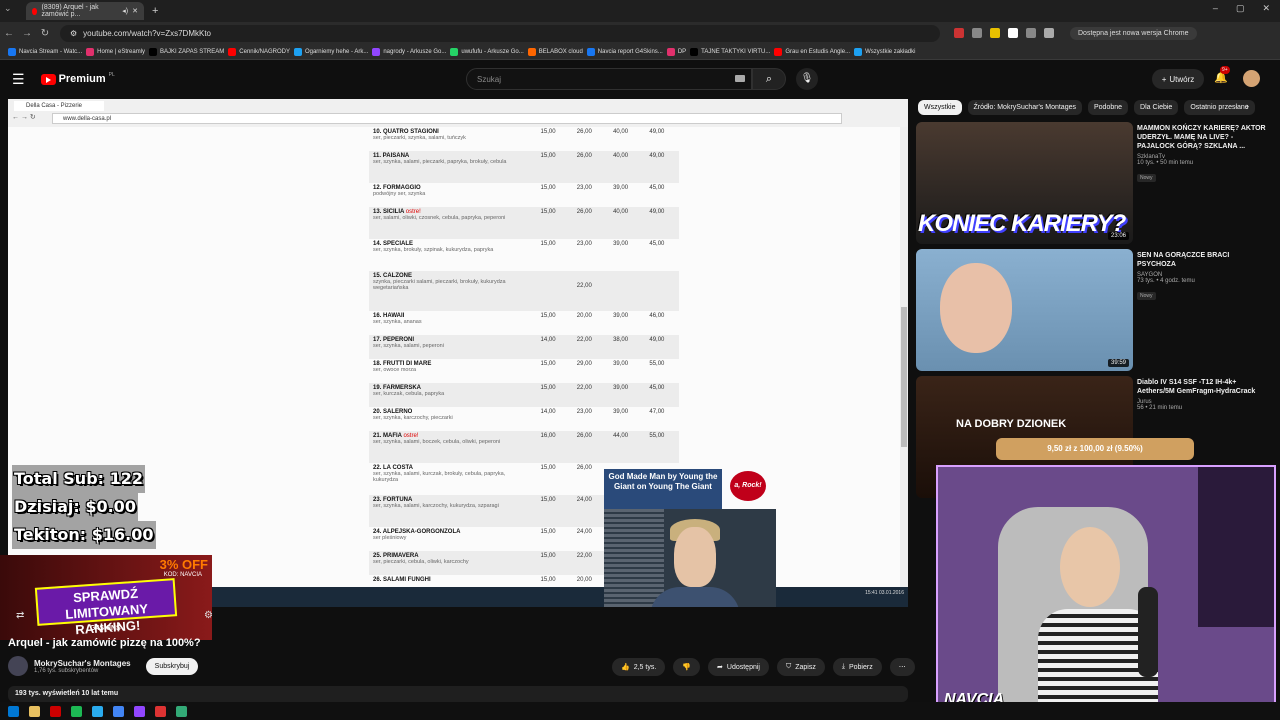 This screenshot has height=720, width=1280. What do you see at coordinates (55, 711) in the screenshot?
I see `app-icon` at bounding box center [55, 711].